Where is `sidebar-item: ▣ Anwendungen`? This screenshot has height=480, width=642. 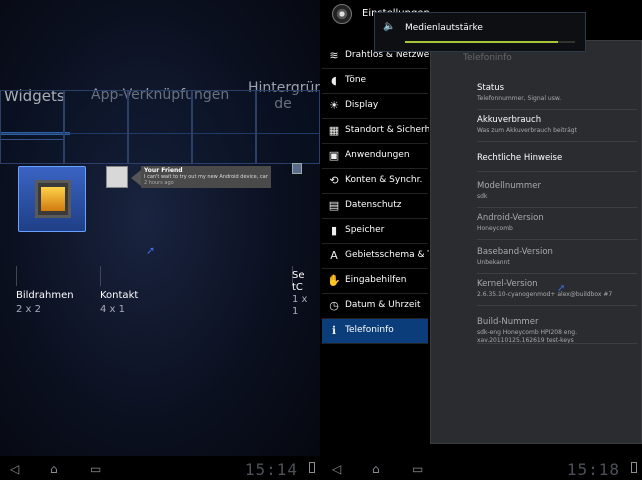
sidebar-item: ▣ Anwendungen is located at coordinates (375, 156).